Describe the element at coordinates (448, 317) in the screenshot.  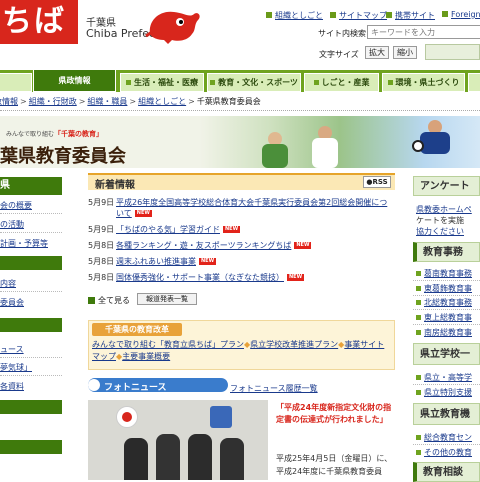
I see `education-office-link: 東上総教育事` at that location.